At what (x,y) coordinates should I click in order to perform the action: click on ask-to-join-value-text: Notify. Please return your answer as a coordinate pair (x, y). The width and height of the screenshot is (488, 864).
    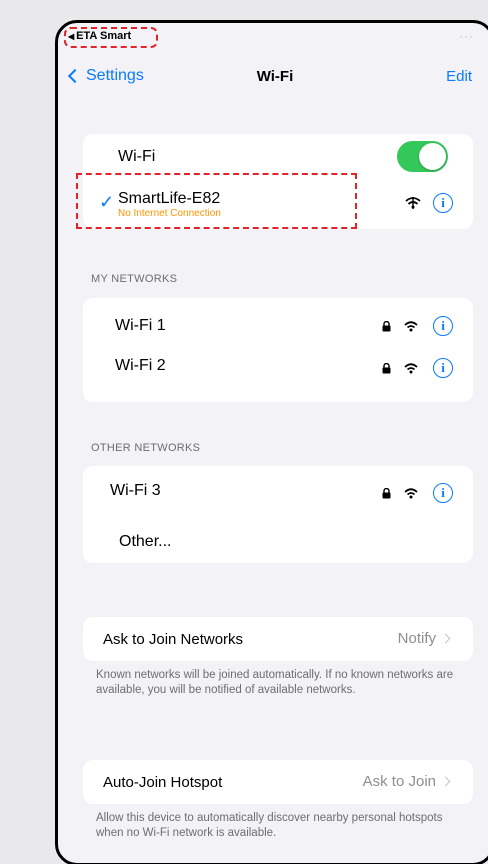
    Looking at the image, I should click on (416, 638).